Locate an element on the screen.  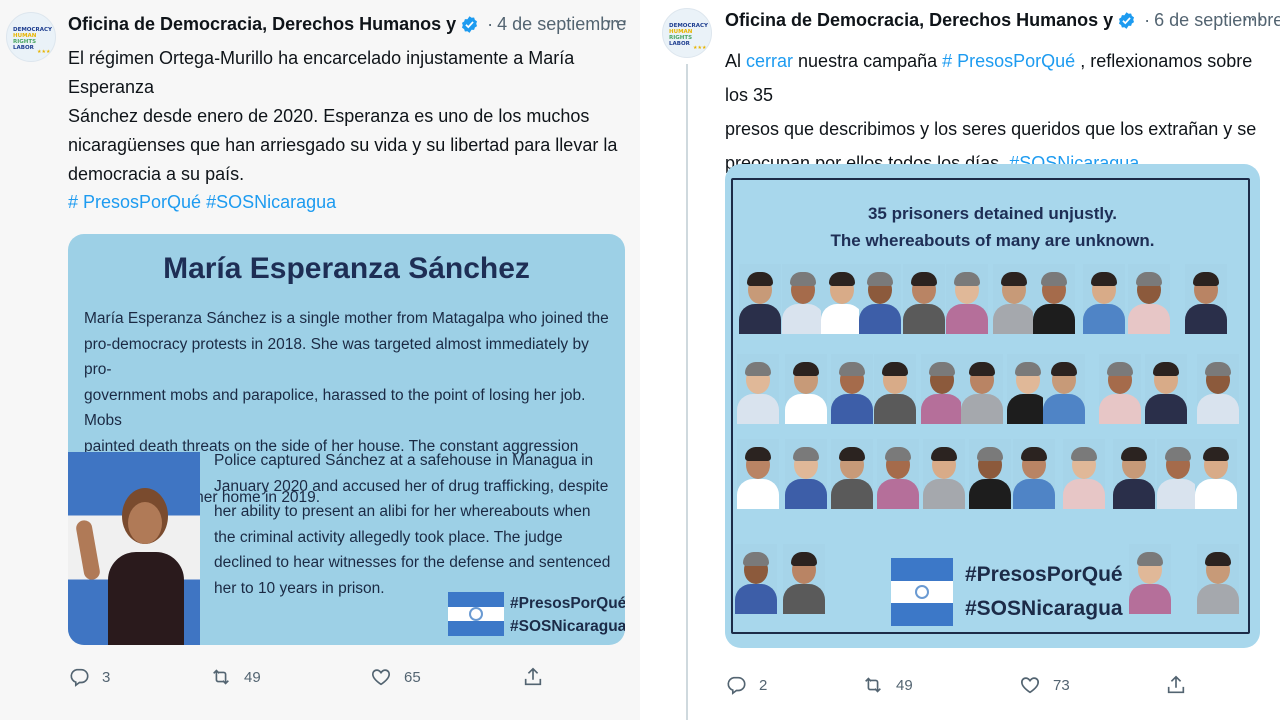
dress-shape is located at coordinates (146, 598).